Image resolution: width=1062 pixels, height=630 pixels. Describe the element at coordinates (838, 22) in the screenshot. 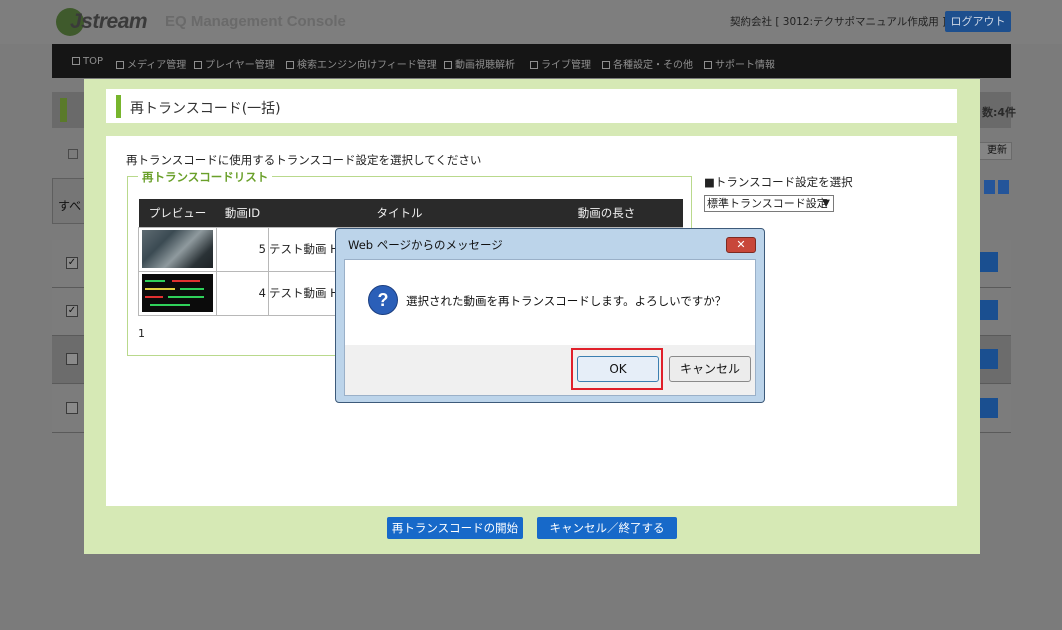

I see `contract-info: 契約会社 [ 3012:テクサポマニュアル作成用 ]` at that location.